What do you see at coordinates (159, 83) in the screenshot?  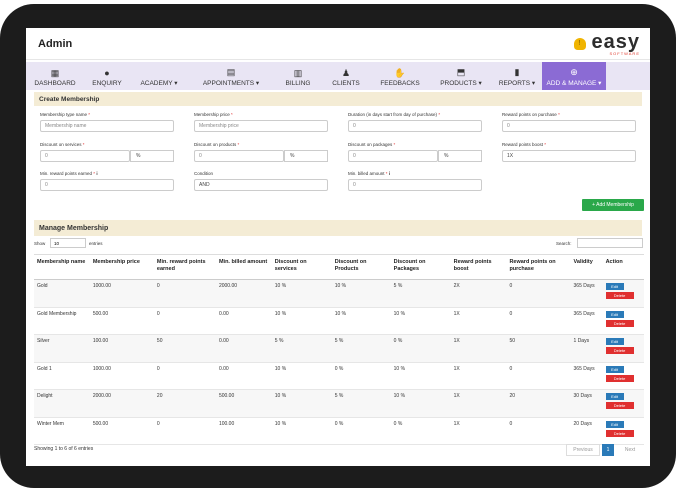 I see `nav-label: ACADEMY ▾` at bounding box center [159, 83].